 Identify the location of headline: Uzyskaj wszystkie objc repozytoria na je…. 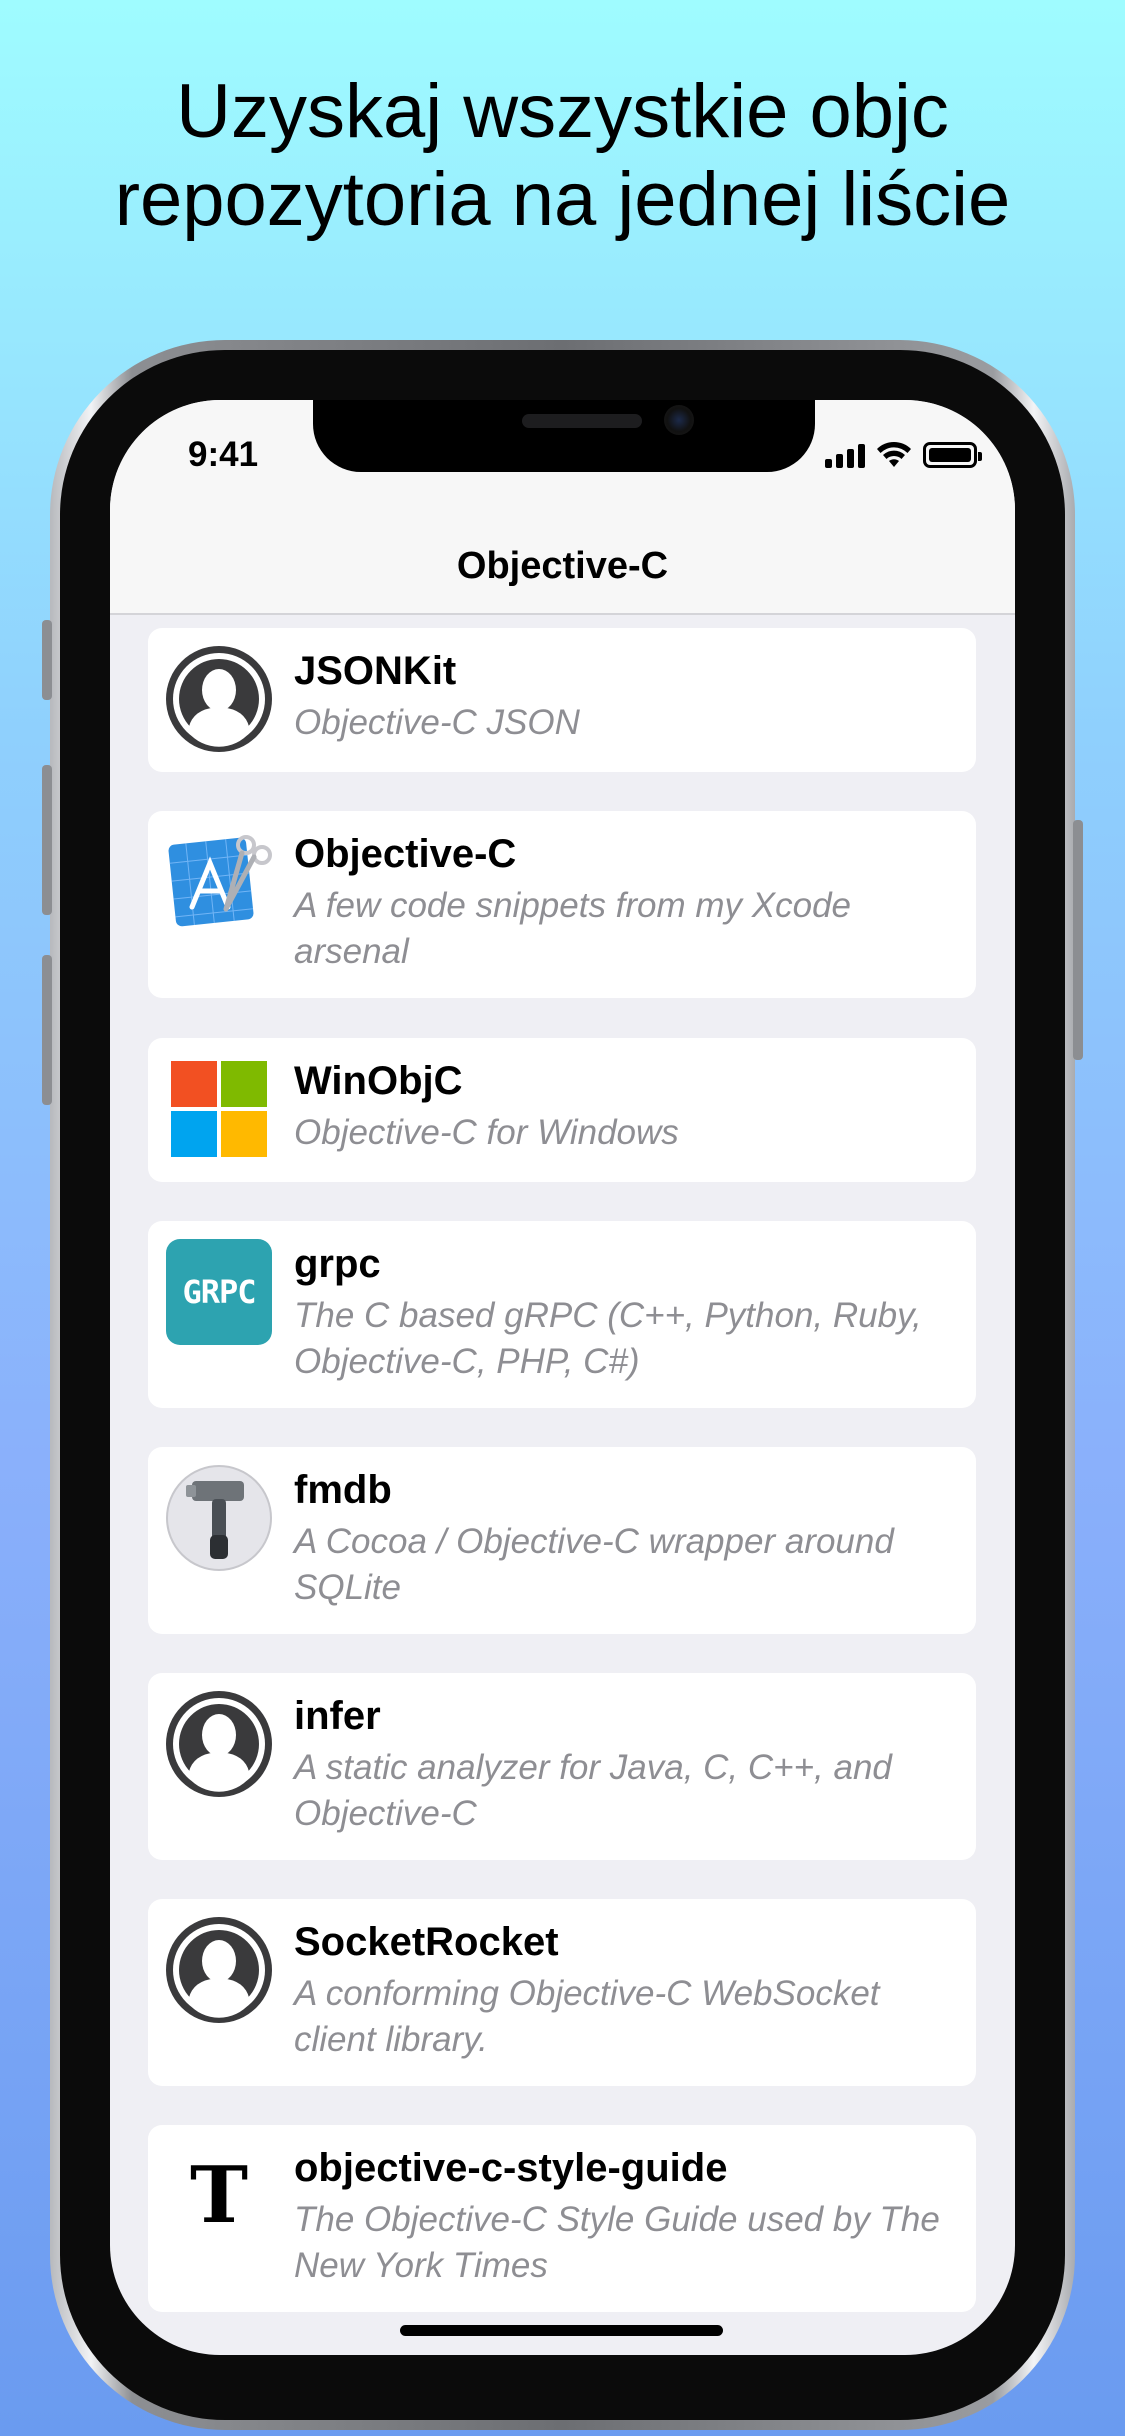
(562, 156).